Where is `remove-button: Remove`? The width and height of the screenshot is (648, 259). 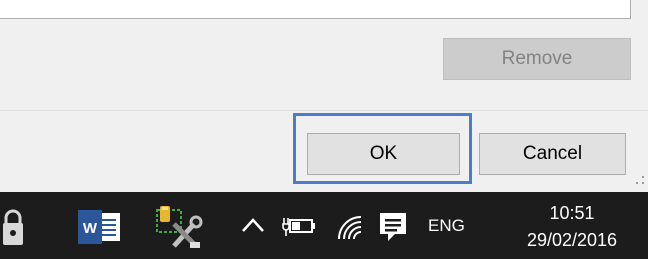
remove-button: Remove is located at coordinates (537, 59).